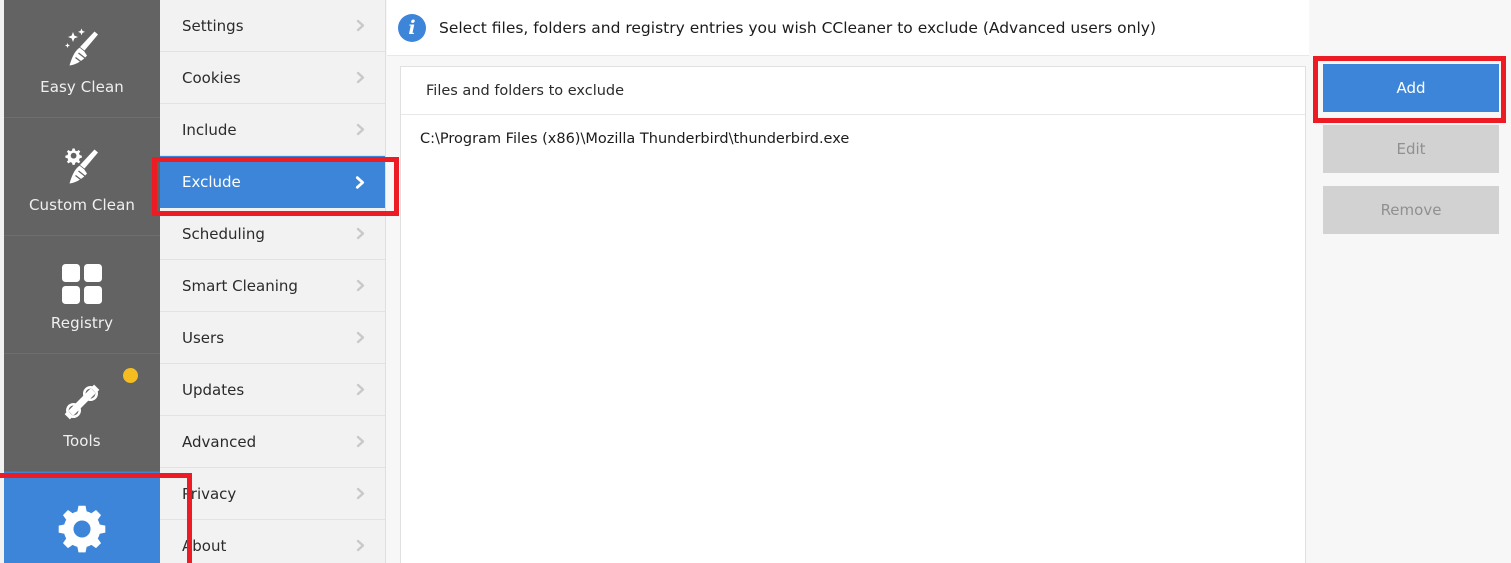 Image resolution: width=1511 pixels, height=563 pixels. What do you see at coordinates (209, 493) in the screenshot?
I see `nav-item-label: Privacy` at bounding box center [209, 493].